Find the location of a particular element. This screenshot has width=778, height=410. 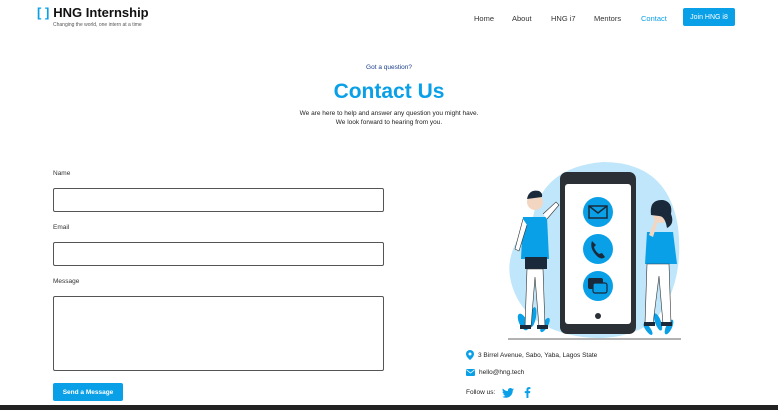

follow-label: Follow us: is located at coordinates (481, 392).